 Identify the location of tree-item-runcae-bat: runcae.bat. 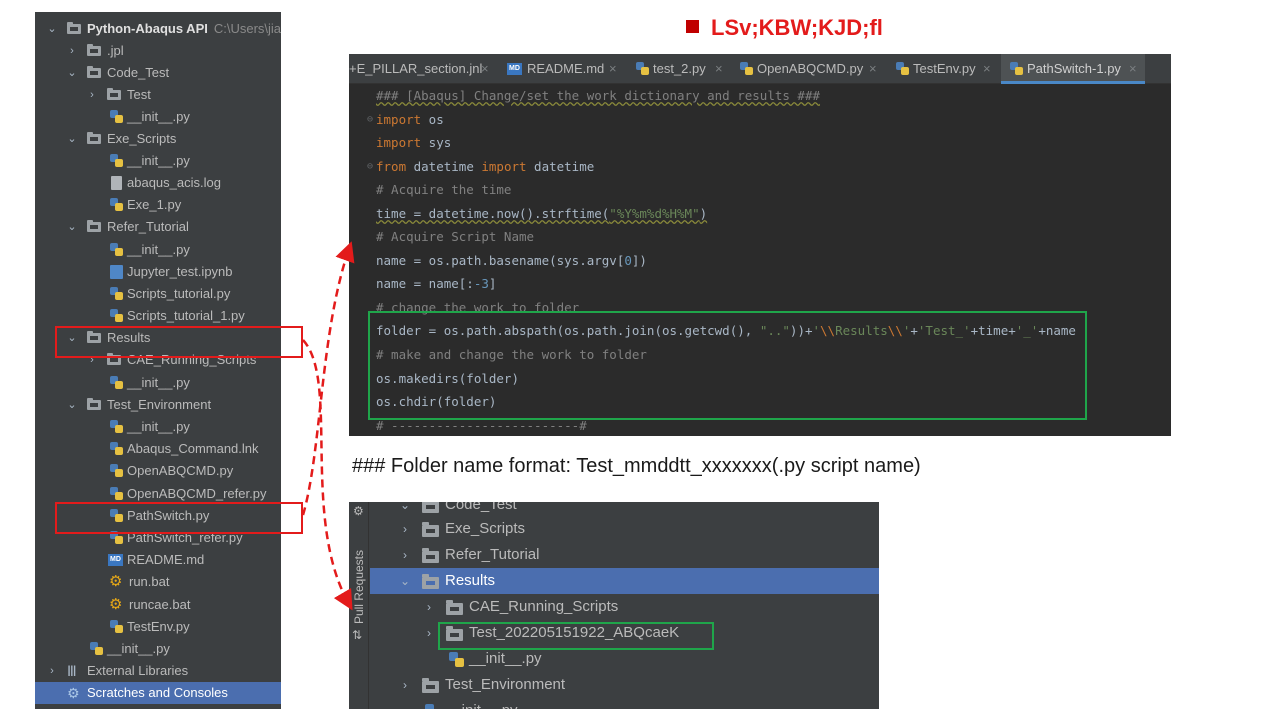
(158, 605).